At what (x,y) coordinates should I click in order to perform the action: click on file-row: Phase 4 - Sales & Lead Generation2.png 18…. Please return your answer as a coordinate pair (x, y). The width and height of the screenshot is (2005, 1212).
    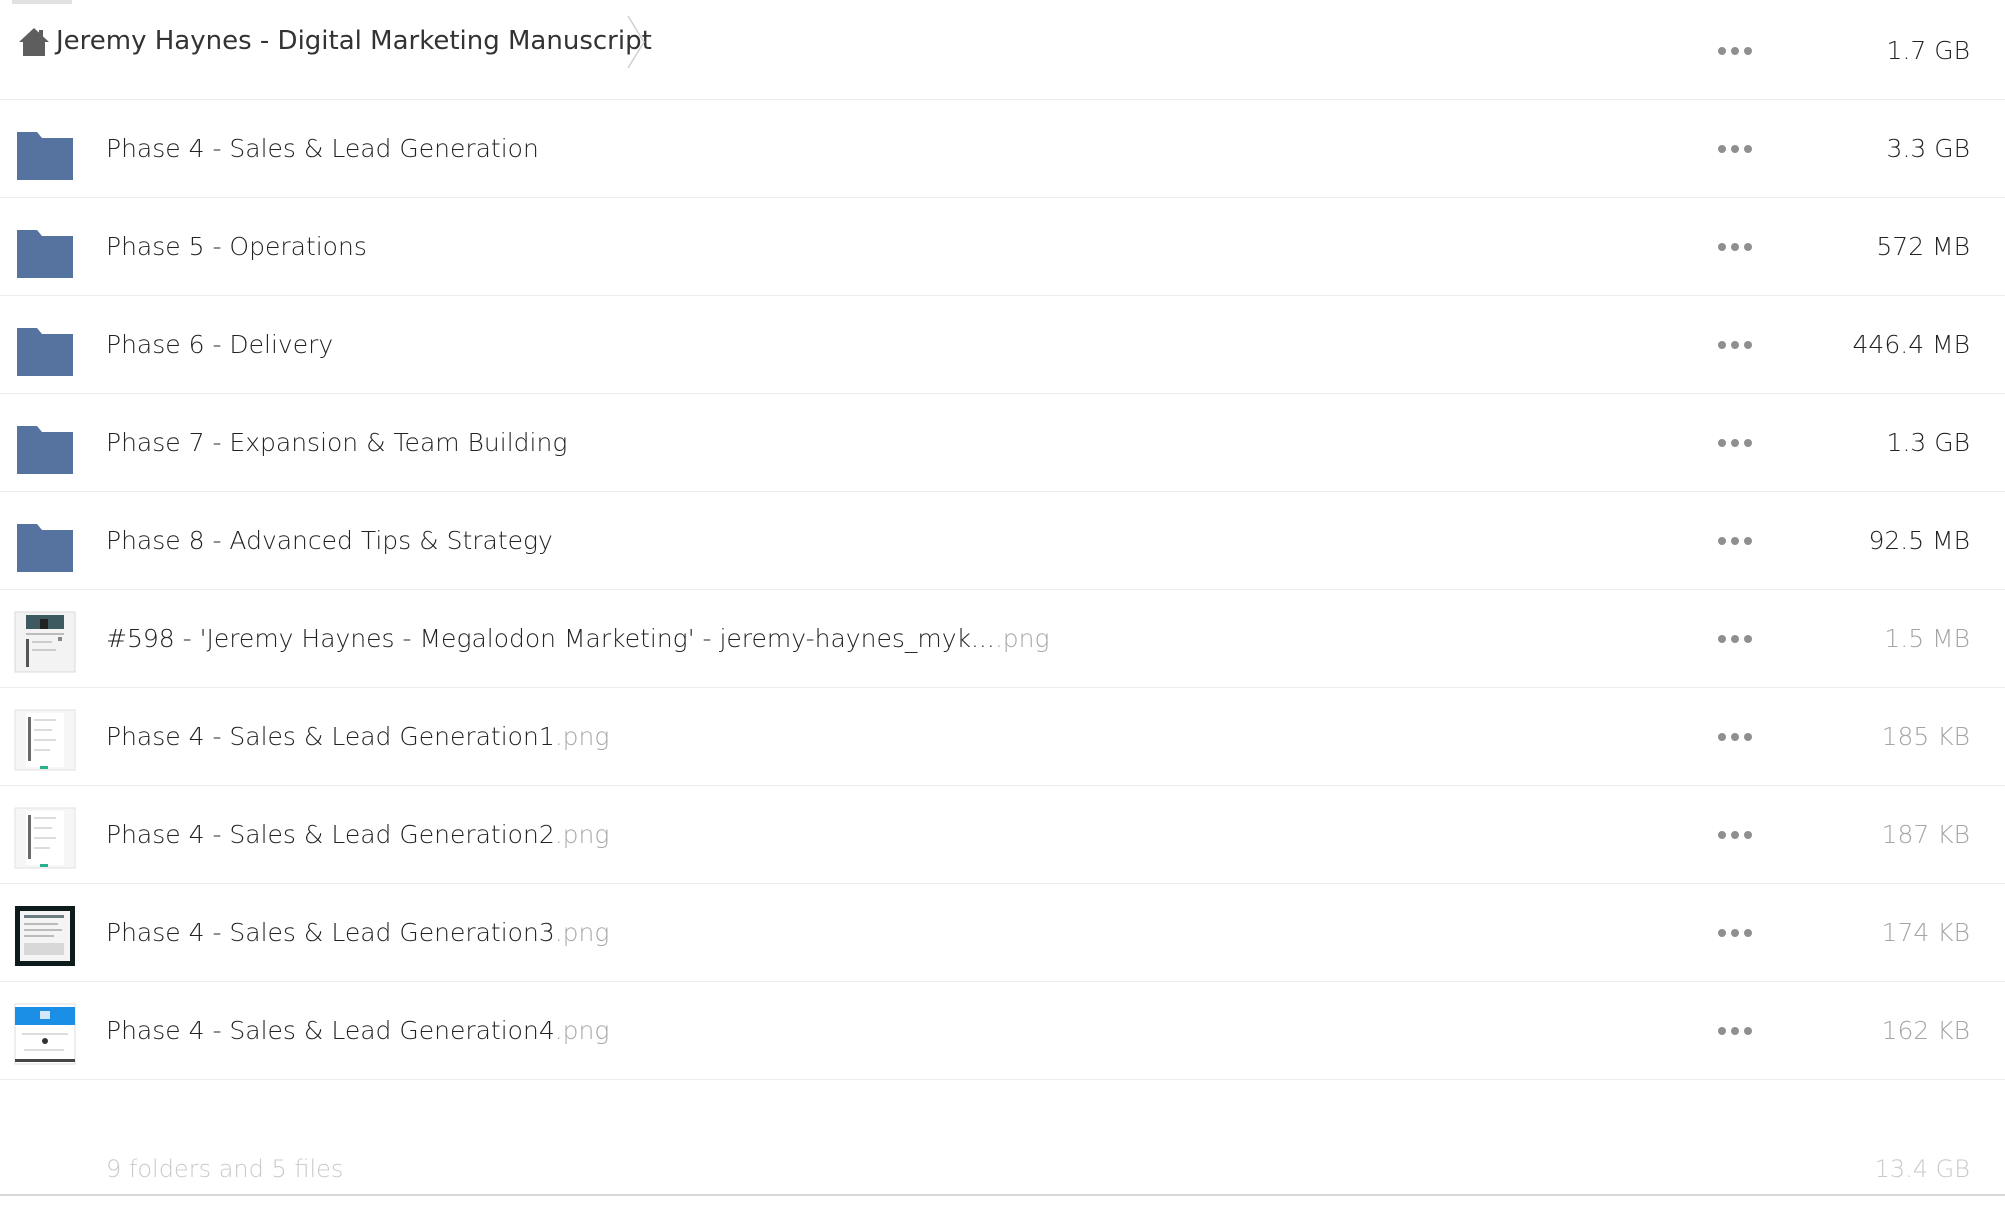
    Looking at the image, I should click on (1002, 835).